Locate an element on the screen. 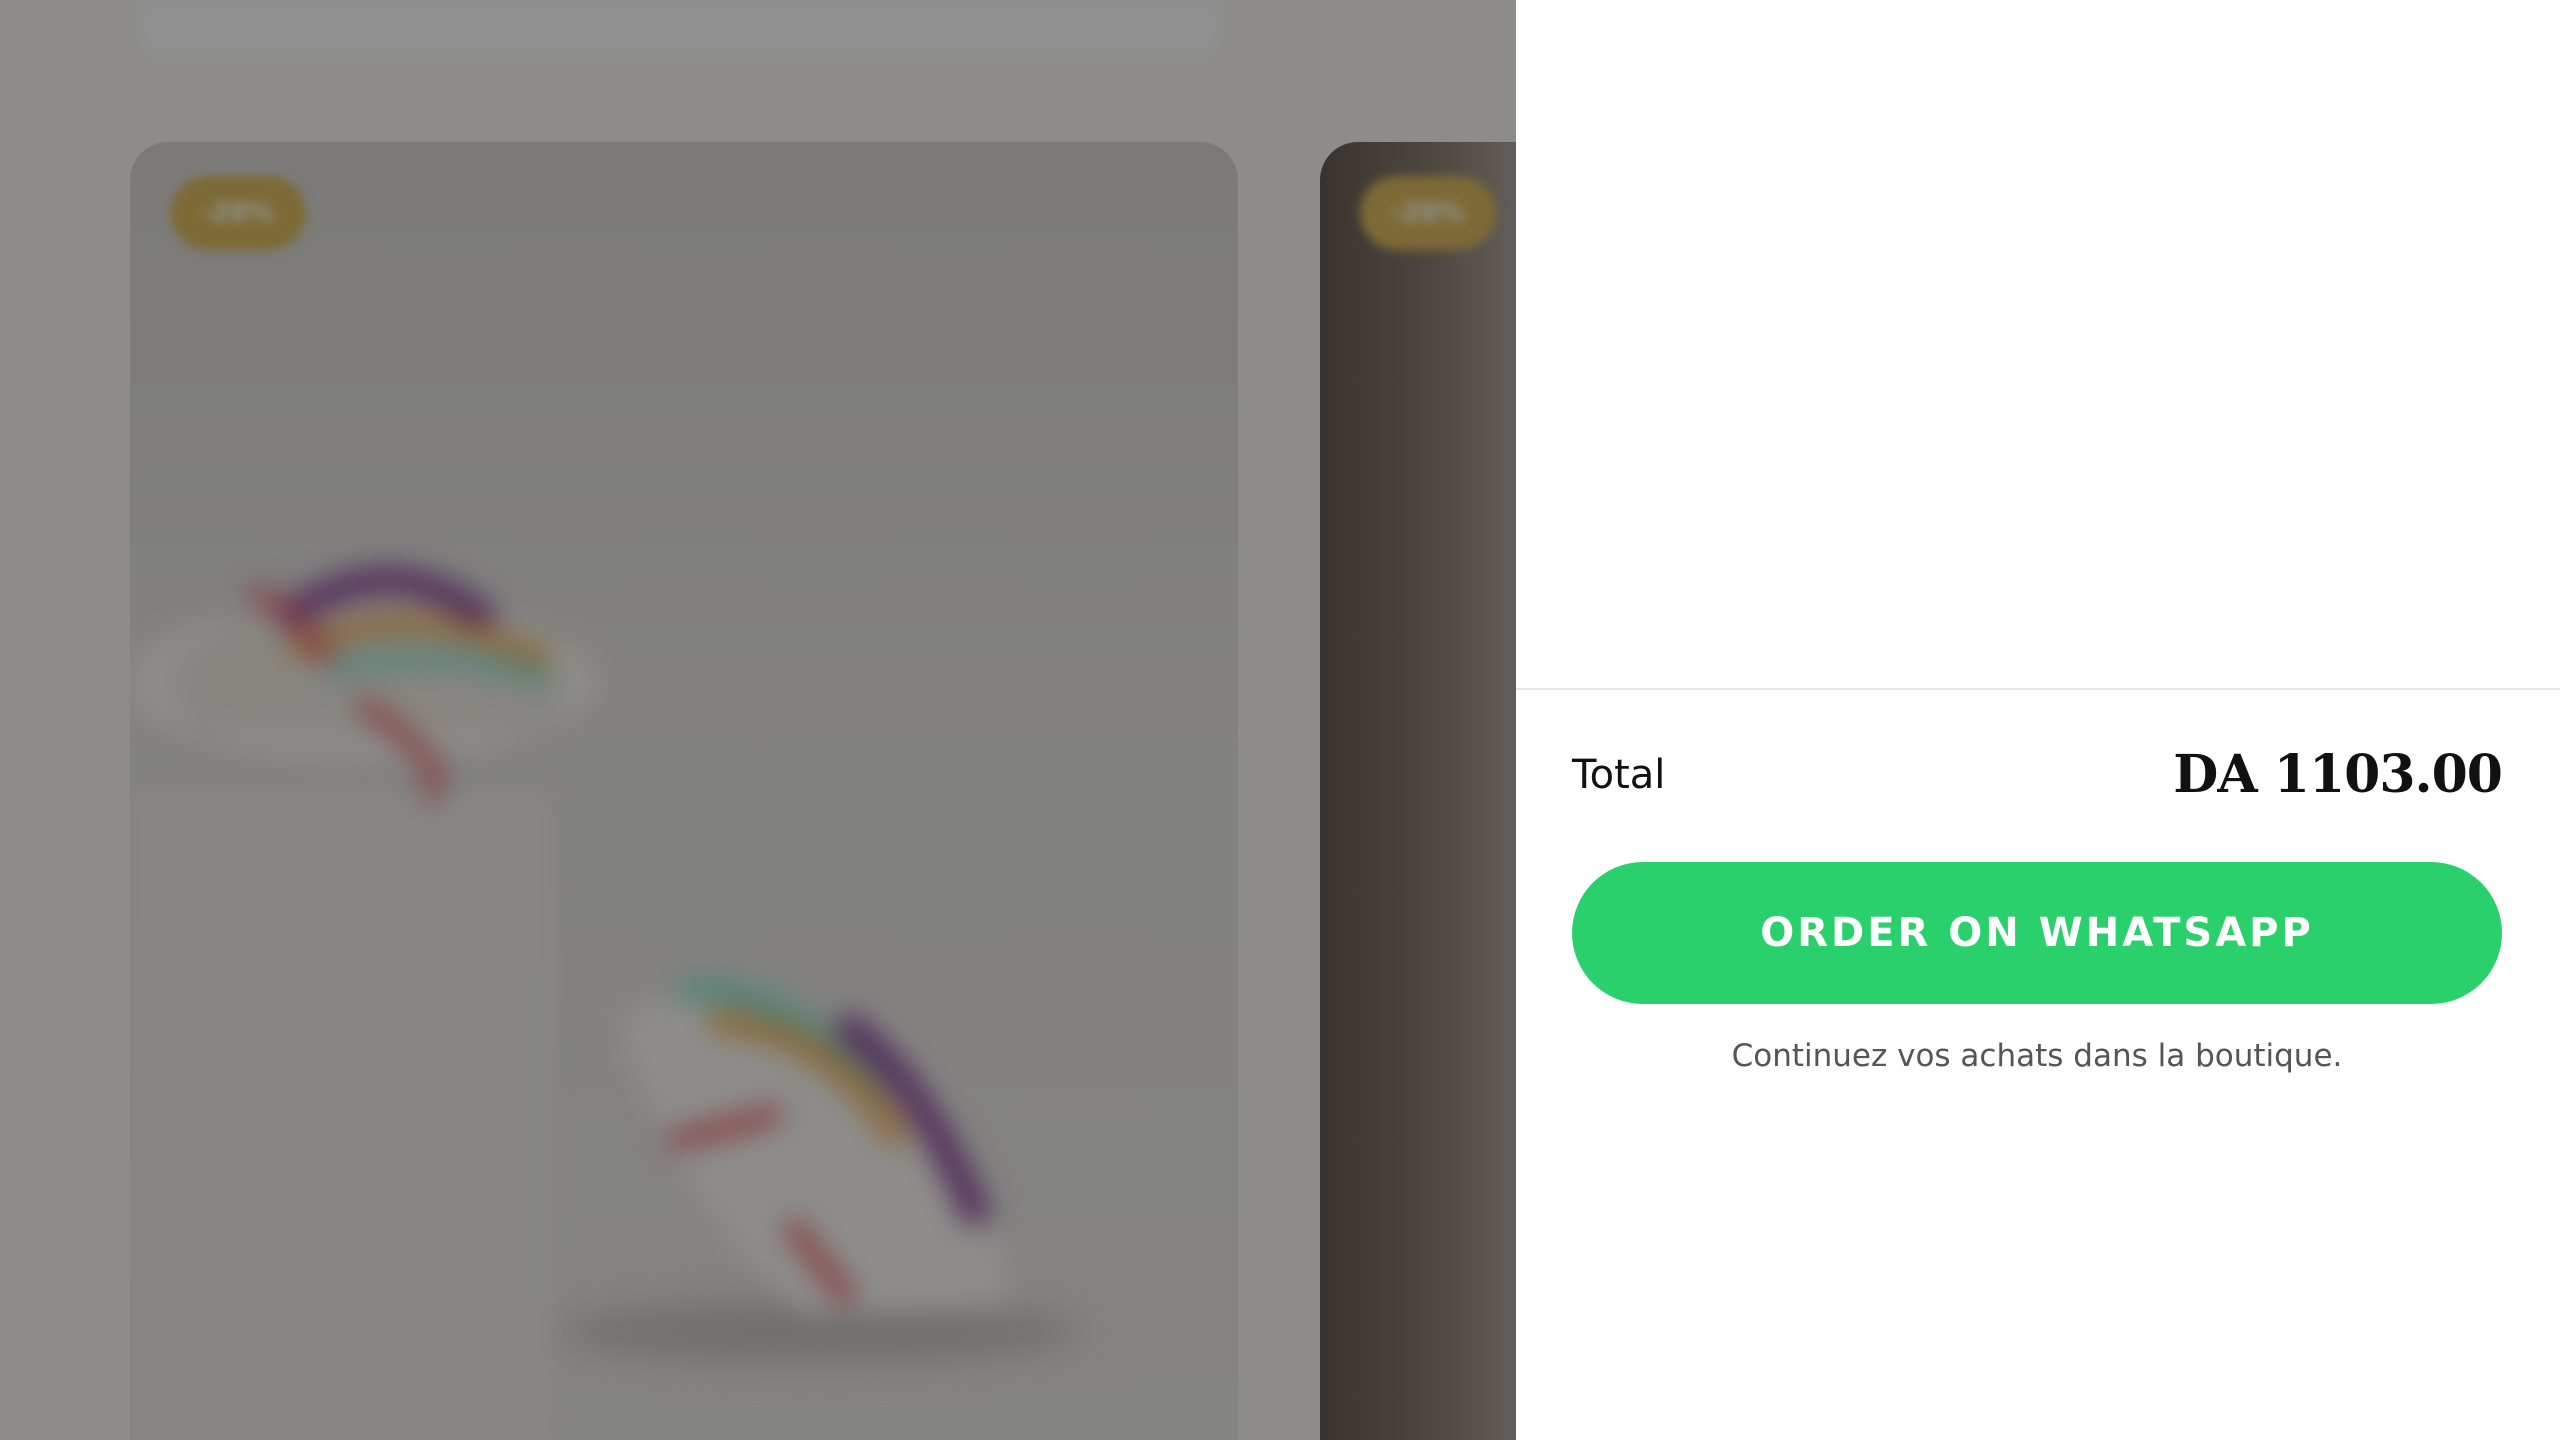 The width and height of the screenshot is (2560, 1440). total-amount: DA 1103.00 is located at coordinates (2338, 774).